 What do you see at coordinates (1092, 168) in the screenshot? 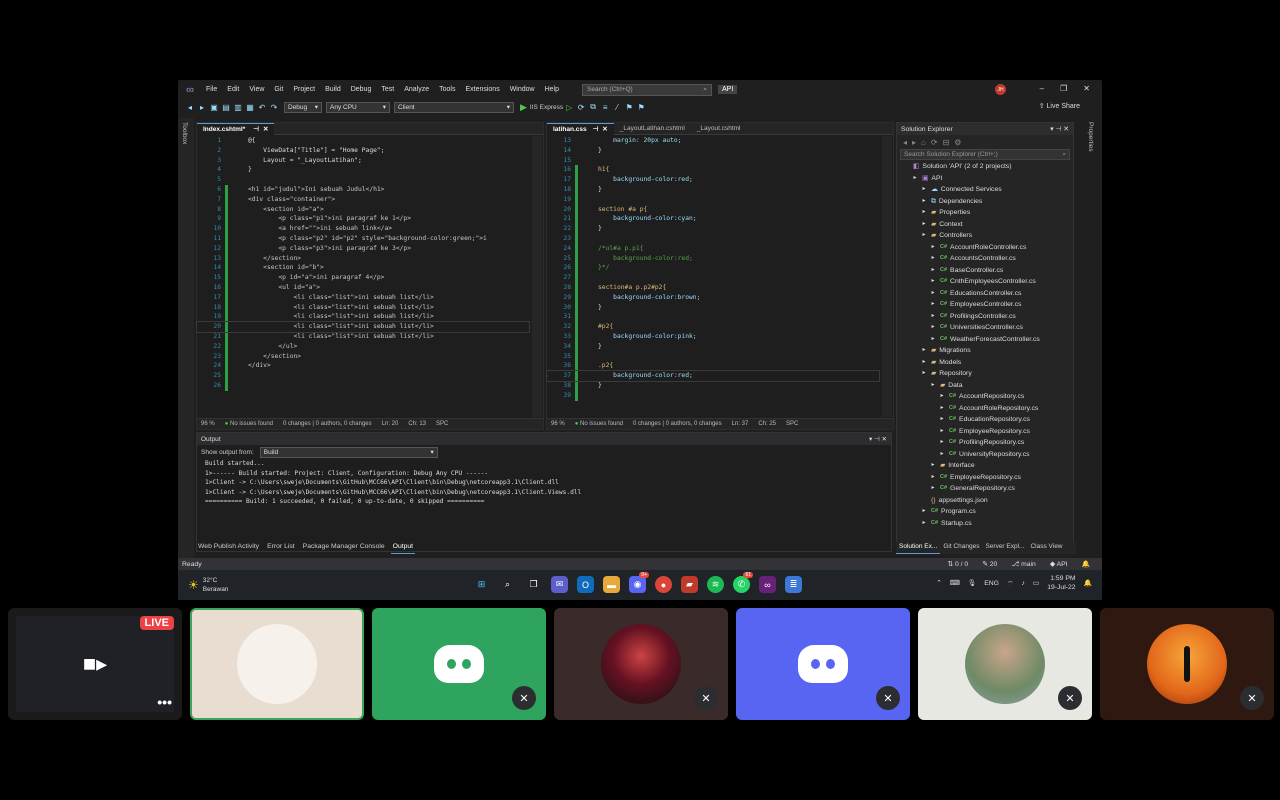
I see `properties-strip: Properties` at bounding box center [1092, 168].